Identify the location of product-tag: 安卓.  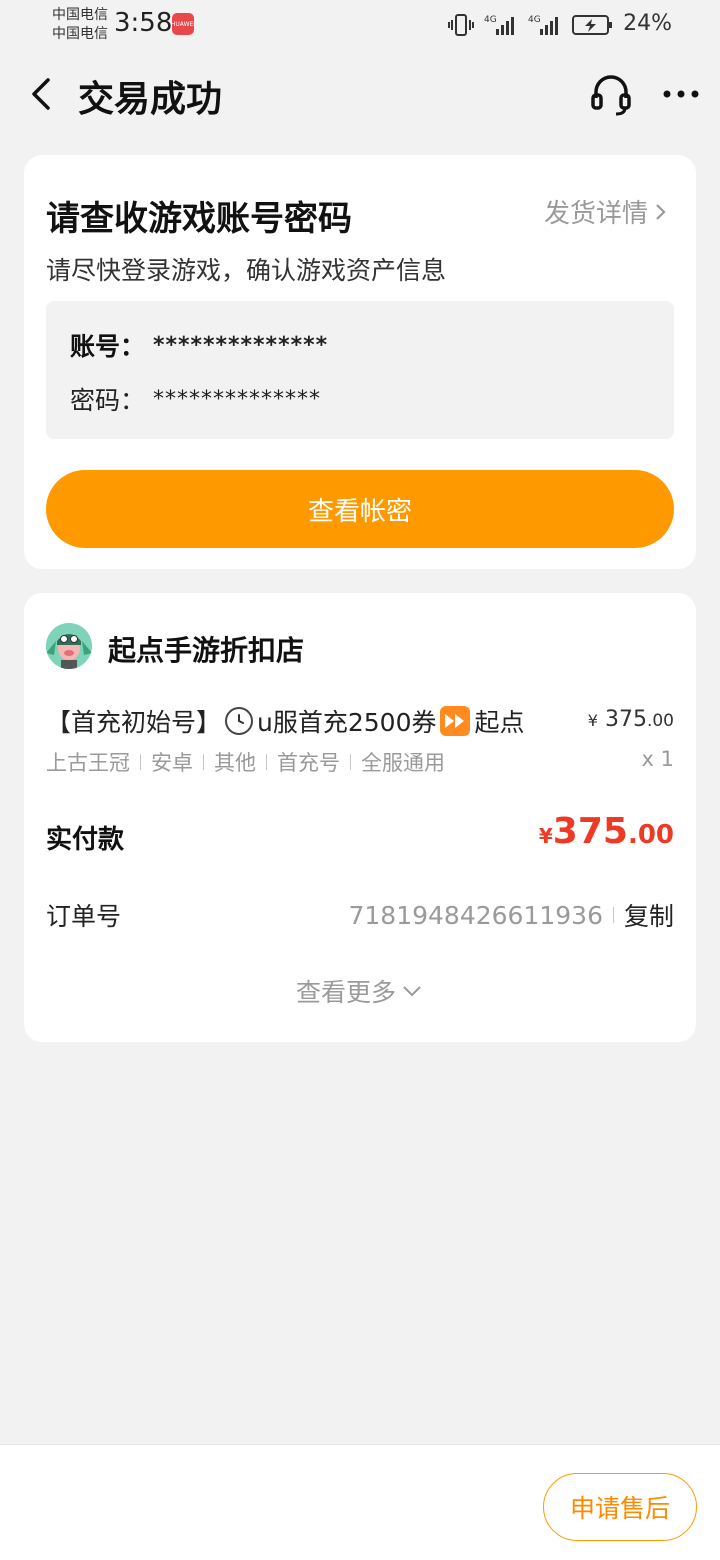
(172, 763).